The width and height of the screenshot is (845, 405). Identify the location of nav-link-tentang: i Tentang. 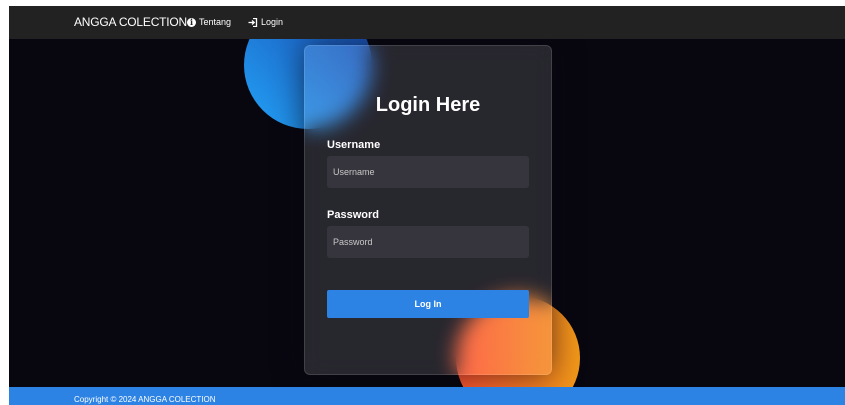
(209, 22).